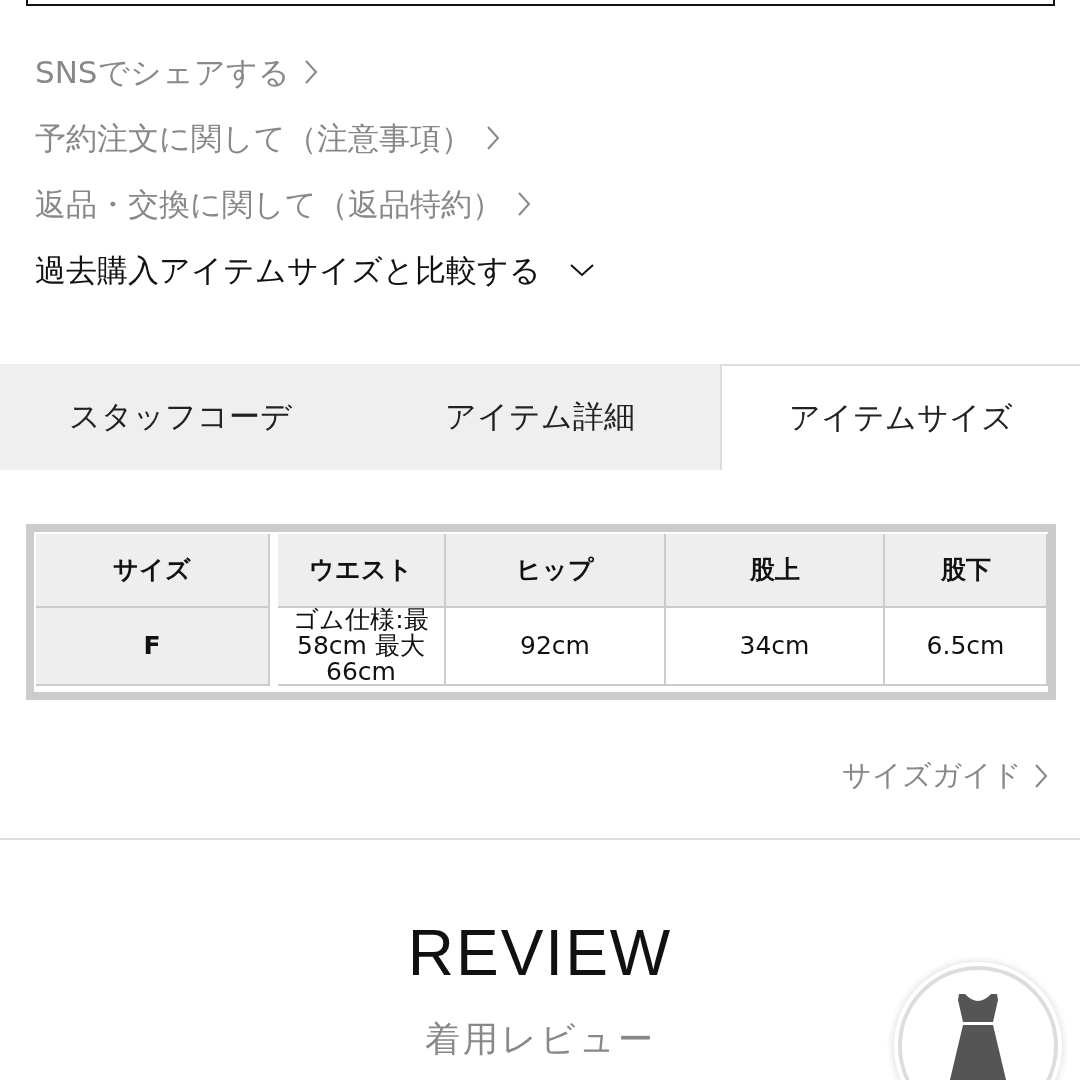 The image size is (1080, 1080). What do you see at coordinates (775, 647) in the screenshot?
I see `table-cell: 34cm` at bounding box center [775, 647].